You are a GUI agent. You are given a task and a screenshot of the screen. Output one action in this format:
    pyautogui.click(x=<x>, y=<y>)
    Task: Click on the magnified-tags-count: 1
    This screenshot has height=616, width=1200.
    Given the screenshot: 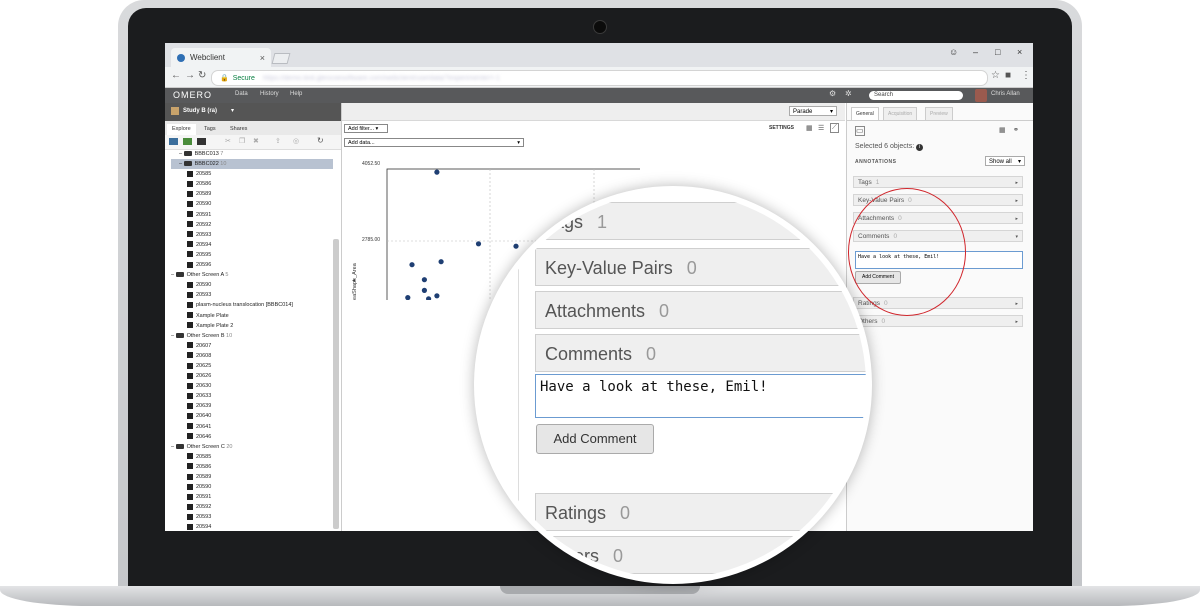 What is the action you would take?
    pyautogui.click(x=602, y=222)
    